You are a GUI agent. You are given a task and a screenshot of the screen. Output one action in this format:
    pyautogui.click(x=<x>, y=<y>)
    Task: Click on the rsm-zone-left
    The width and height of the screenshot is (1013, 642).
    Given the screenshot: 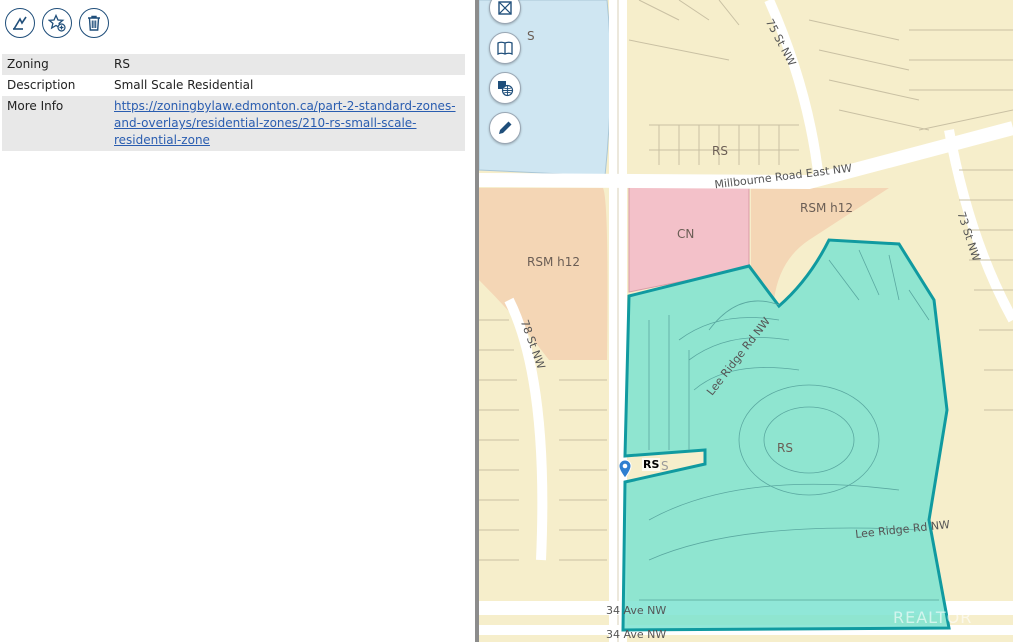 What is the action you would take?
    pyautogui.click(x=543, y=274)
    